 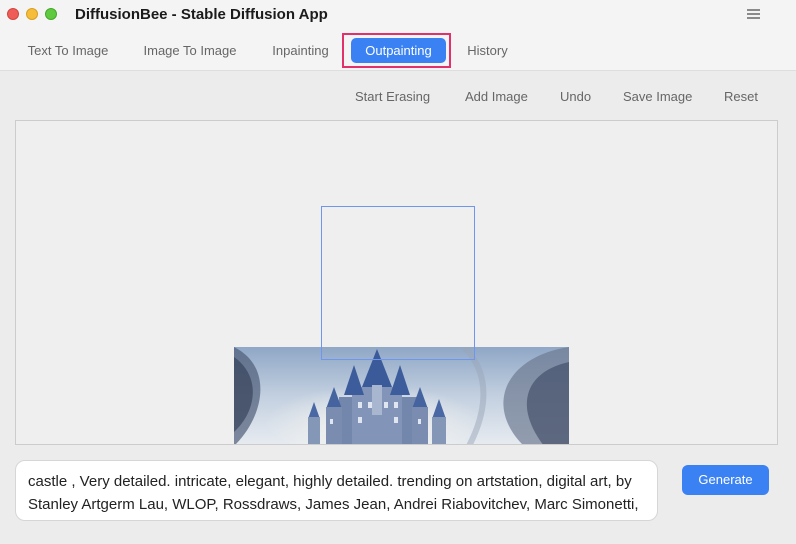 I want to click on minimize-window-button, so click(x=32, y=14).